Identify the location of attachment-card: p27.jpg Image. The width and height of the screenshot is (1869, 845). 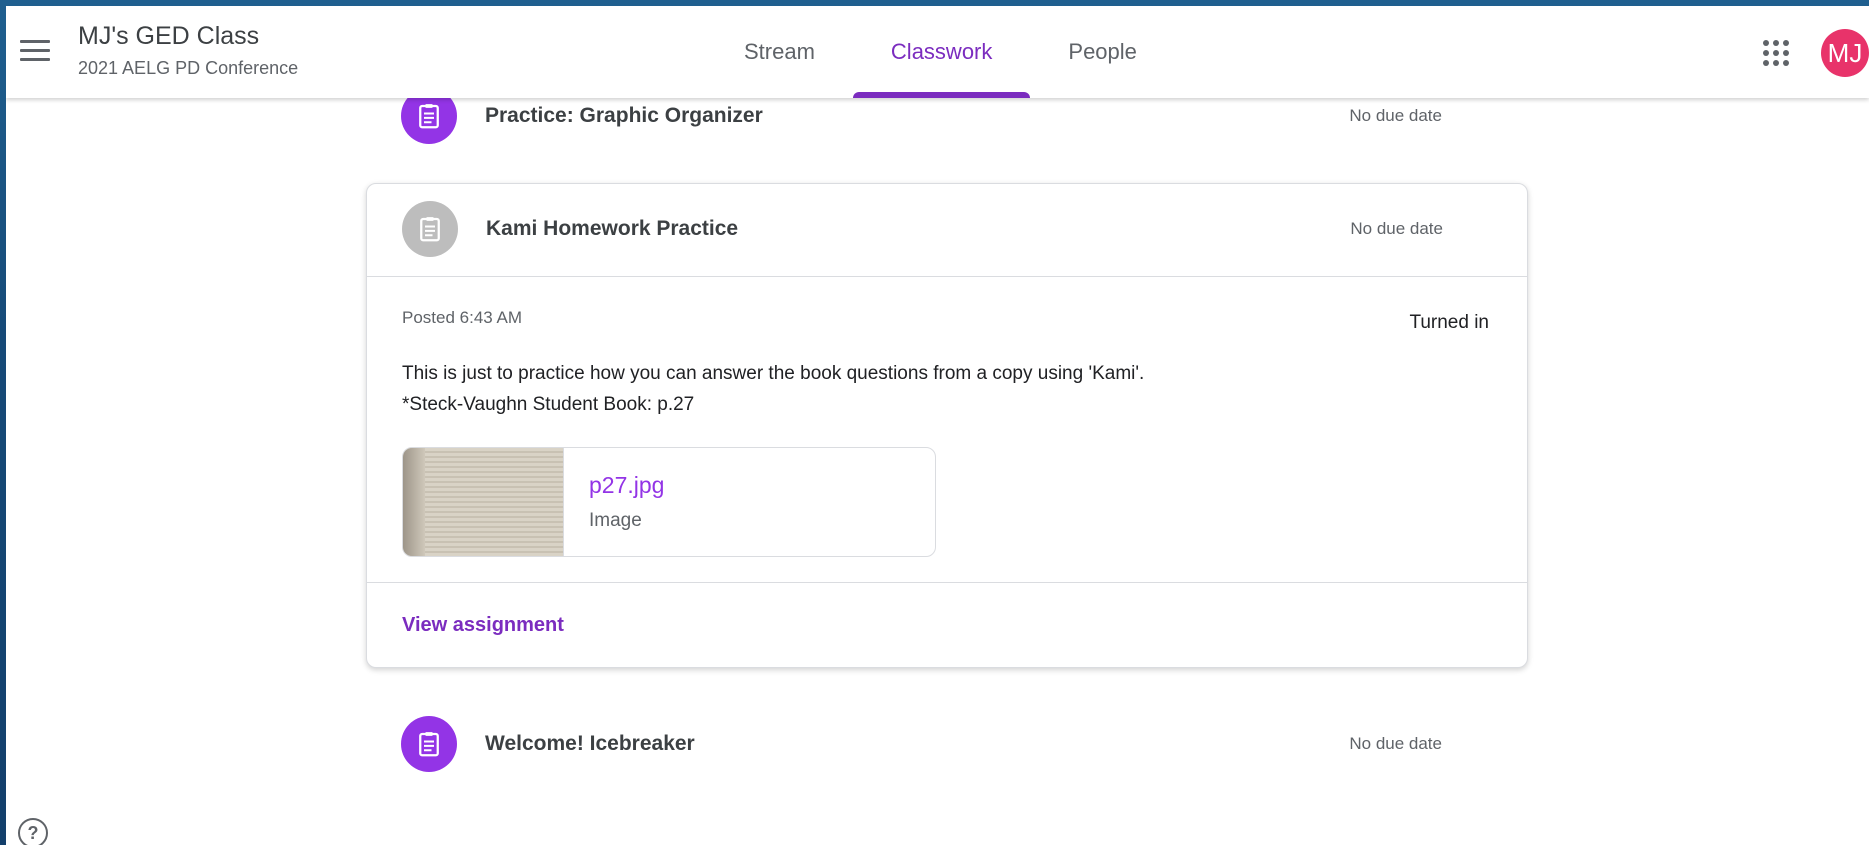
(669, 502).